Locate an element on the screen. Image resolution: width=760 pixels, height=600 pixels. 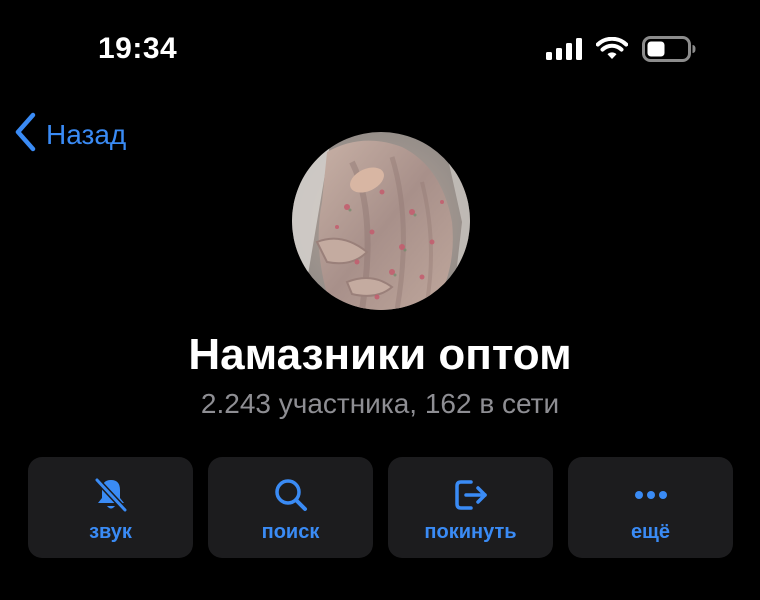
search-label: поиск is located at coordinates (290, 532).